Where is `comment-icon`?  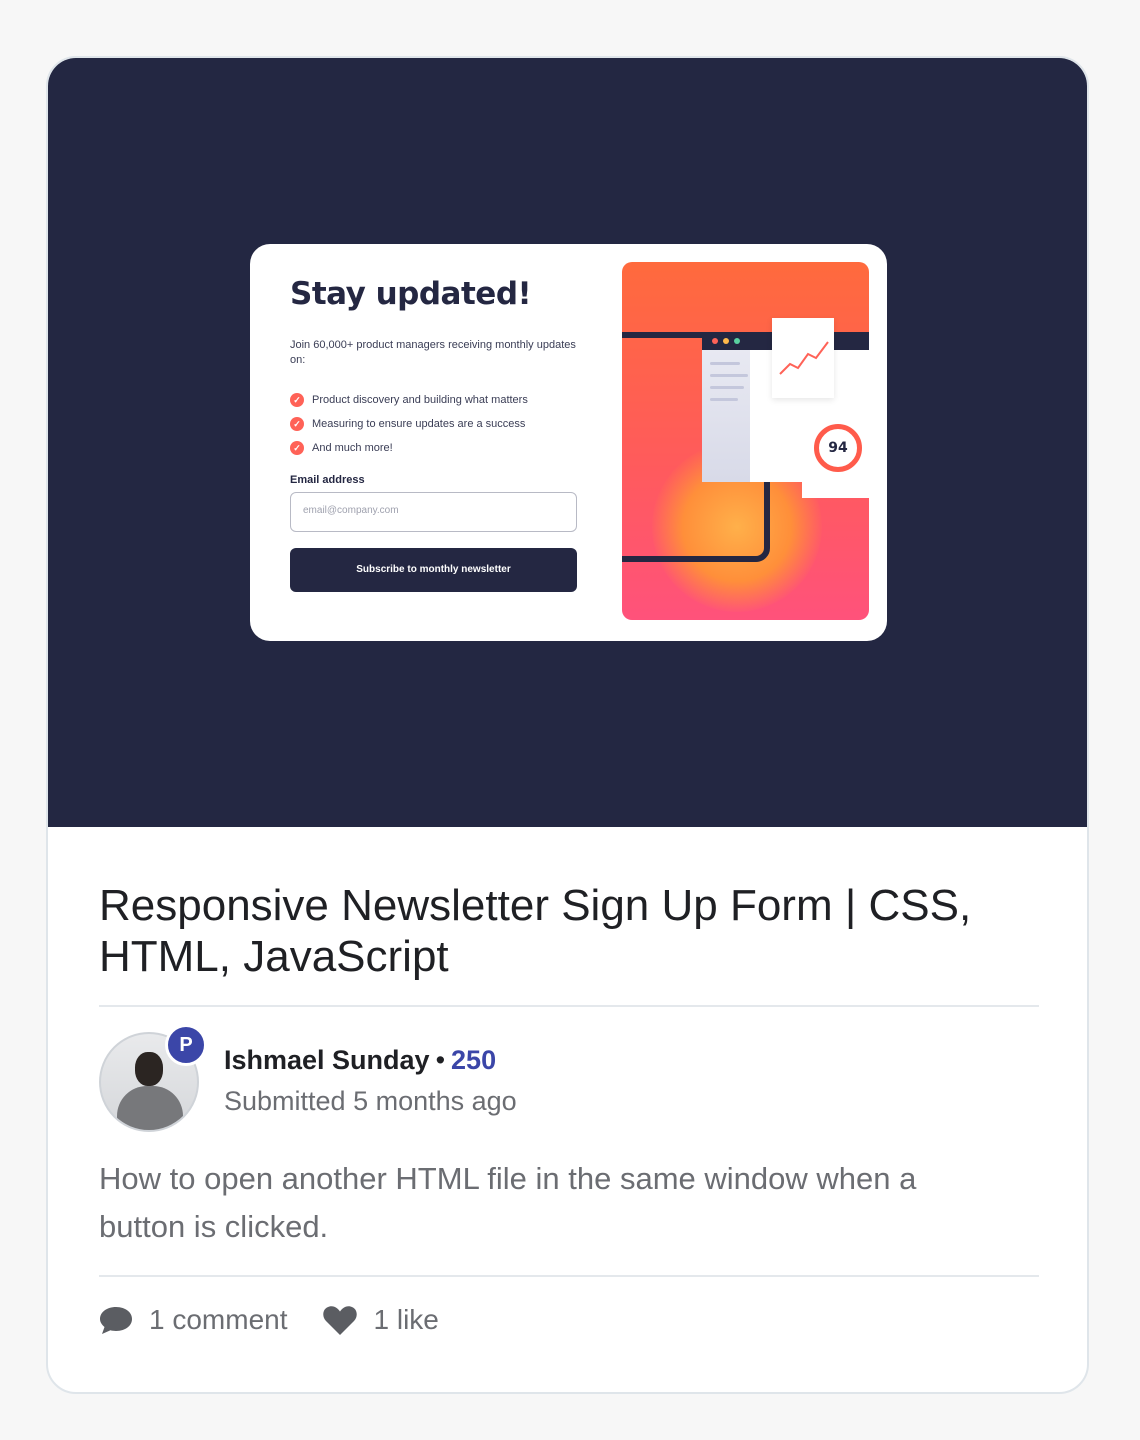 comment-icon is located at coordinates (116, 1320).